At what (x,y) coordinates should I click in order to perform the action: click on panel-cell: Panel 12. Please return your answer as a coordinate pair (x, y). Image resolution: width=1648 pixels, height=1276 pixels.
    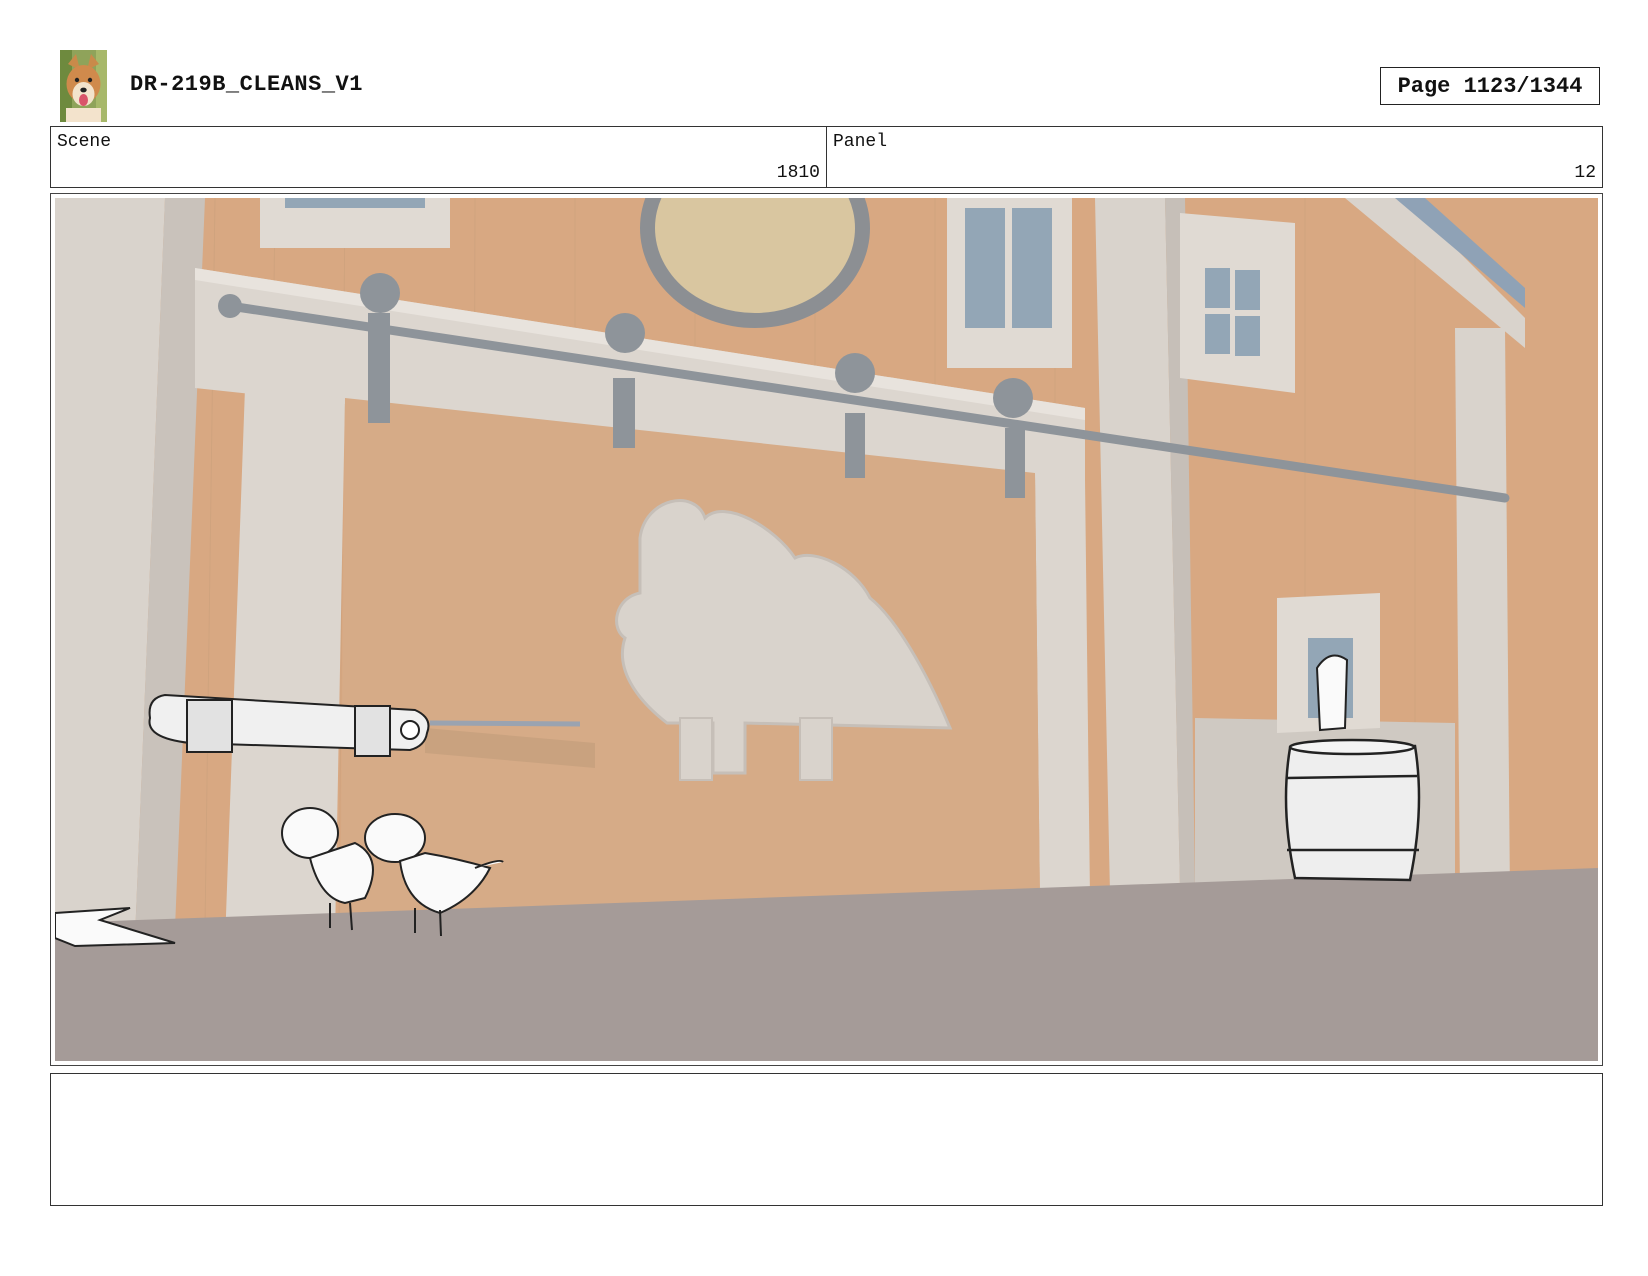
    Looking at the image, I should click on (1214, 157).